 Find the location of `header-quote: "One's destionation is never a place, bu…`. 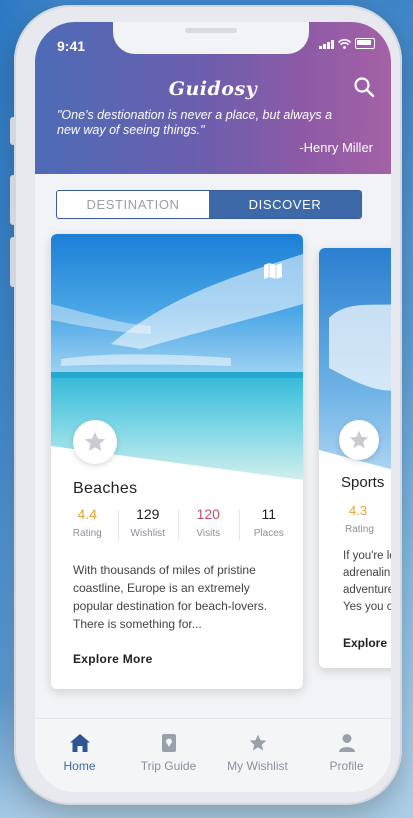

header-quote: "One's destionation is never a place, bu… is located at coordinates (195, 122).